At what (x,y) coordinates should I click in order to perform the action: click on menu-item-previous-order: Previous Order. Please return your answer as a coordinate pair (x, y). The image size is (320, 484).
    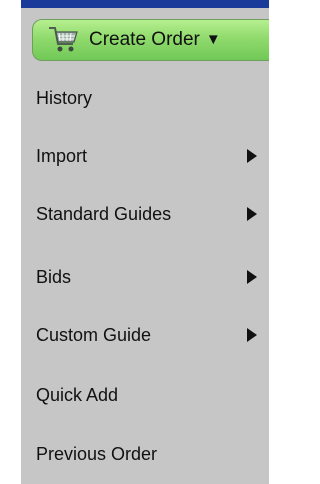
    Looking at the image, I should click on (145, 454).